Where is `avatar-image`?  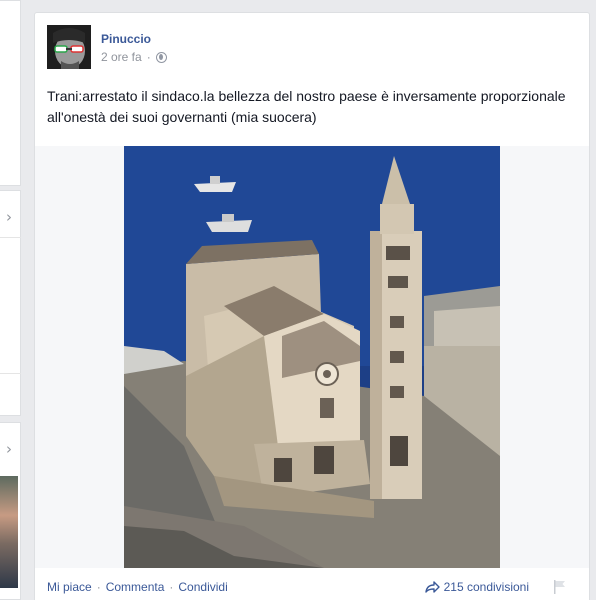
avatar-image is located at coordinates (69, 47).